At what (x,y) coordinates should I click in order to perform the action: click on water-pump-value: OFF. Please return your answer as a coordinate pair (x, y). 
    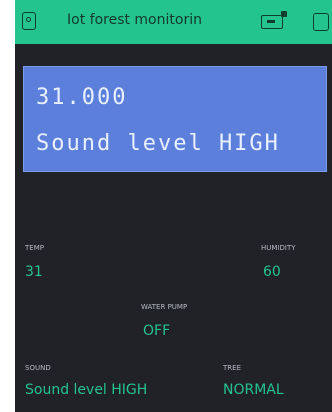
    Looking at the image, I should click on (156, 331).